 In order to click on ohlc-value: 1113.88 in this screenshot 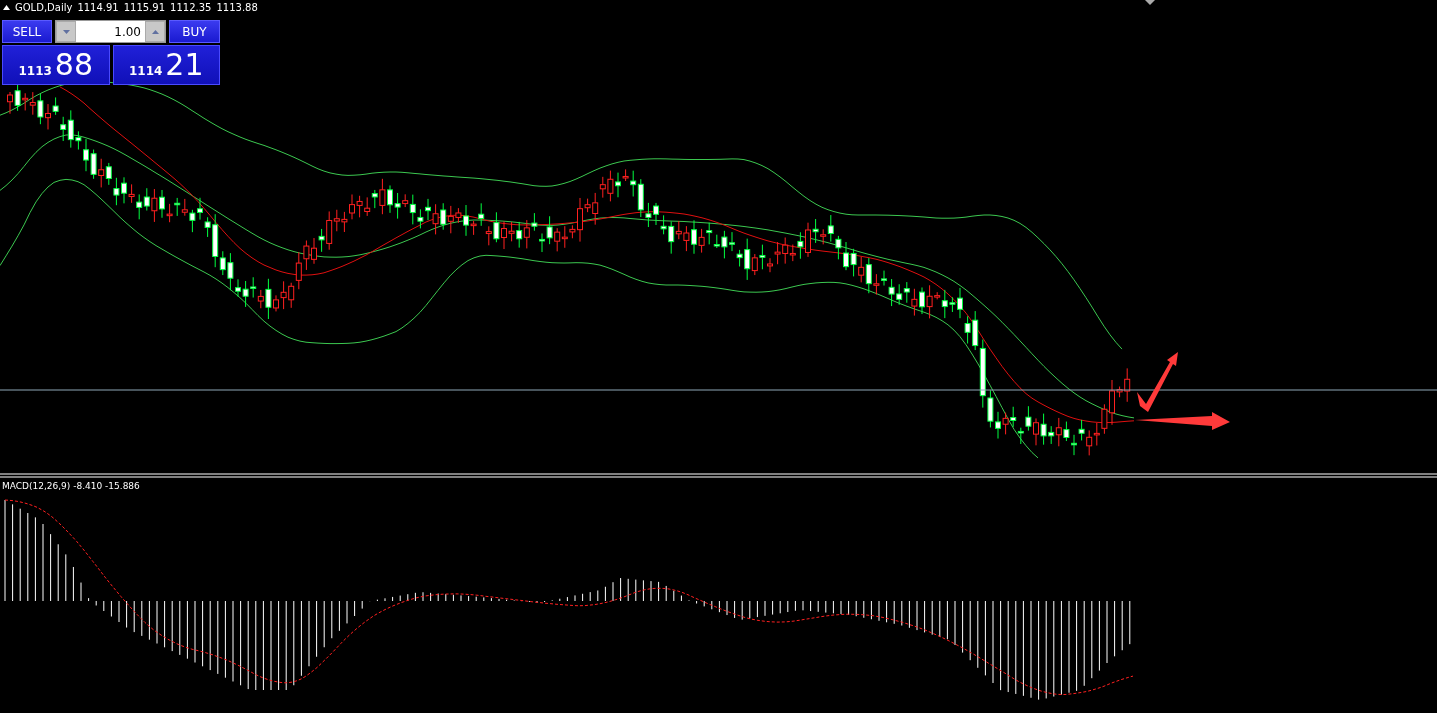, I will do `click(237, 7)`.